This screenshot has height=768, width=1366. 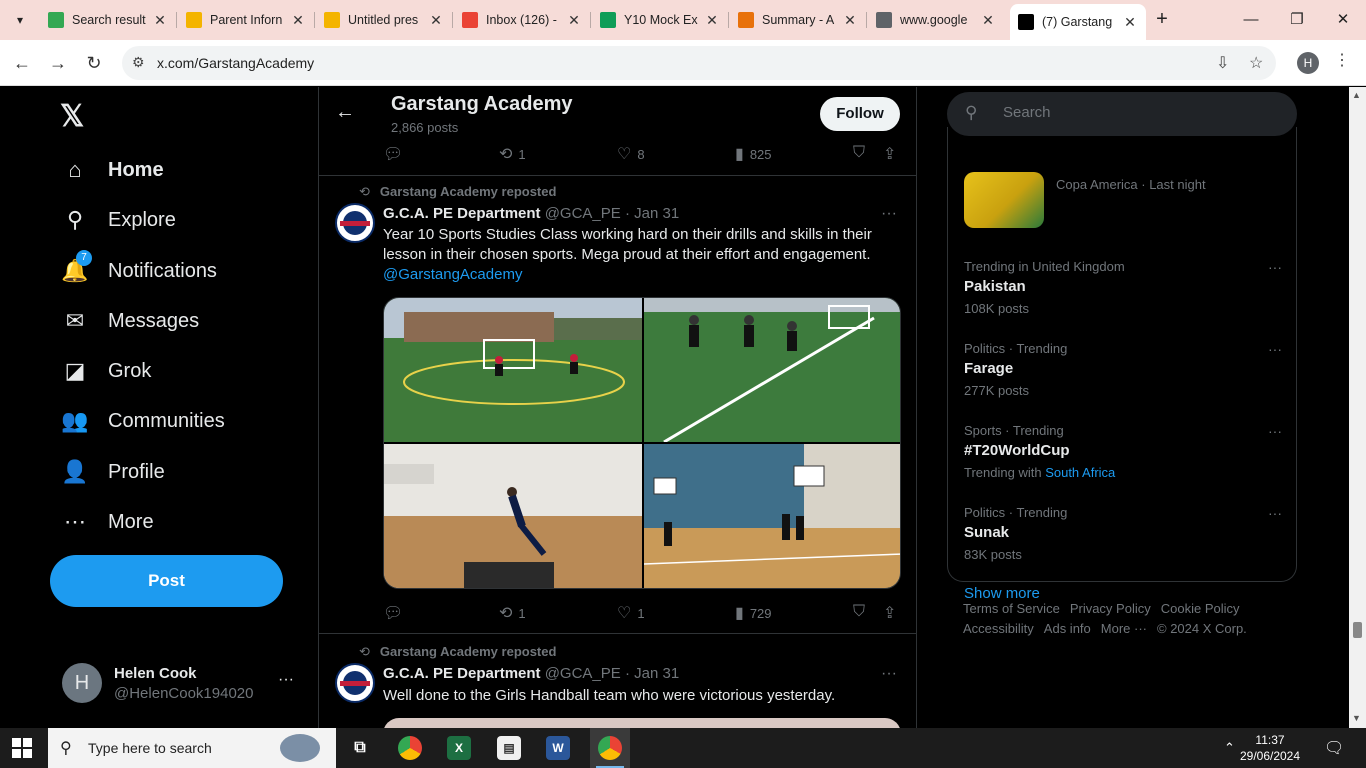 What do you see at coordinates (1122, 114) in the screenshot?
I see `search-box: ⚲ Search` at bounding box center [1122, 114].